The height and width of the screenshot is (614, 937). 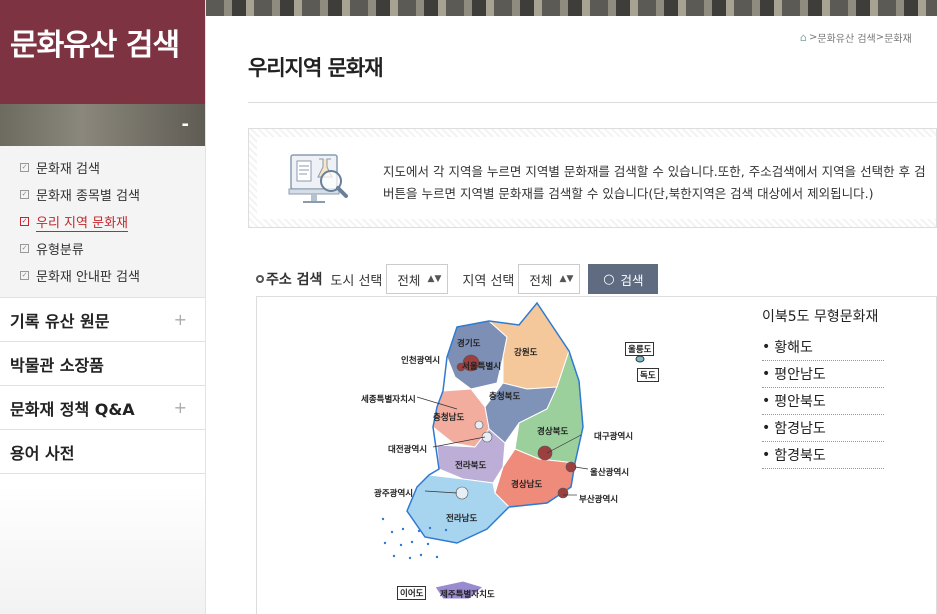 I want to click on city-select: 전체 ▲▼, so click(x=417, y=279).